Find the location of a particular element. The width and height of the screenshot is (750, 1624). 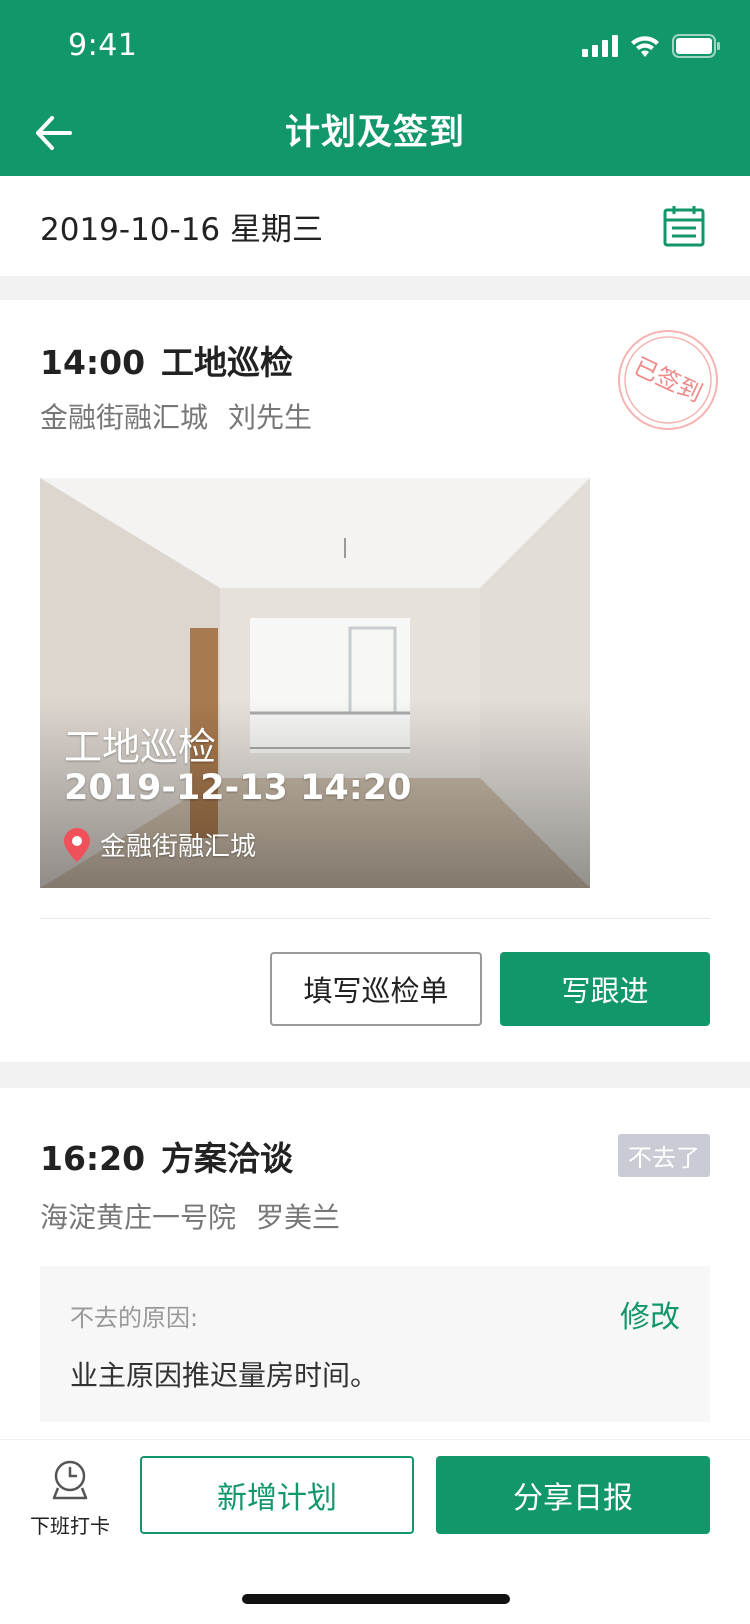

photo-datetime: 2019-12-13 14:20 is located at coordinates (238, 788).